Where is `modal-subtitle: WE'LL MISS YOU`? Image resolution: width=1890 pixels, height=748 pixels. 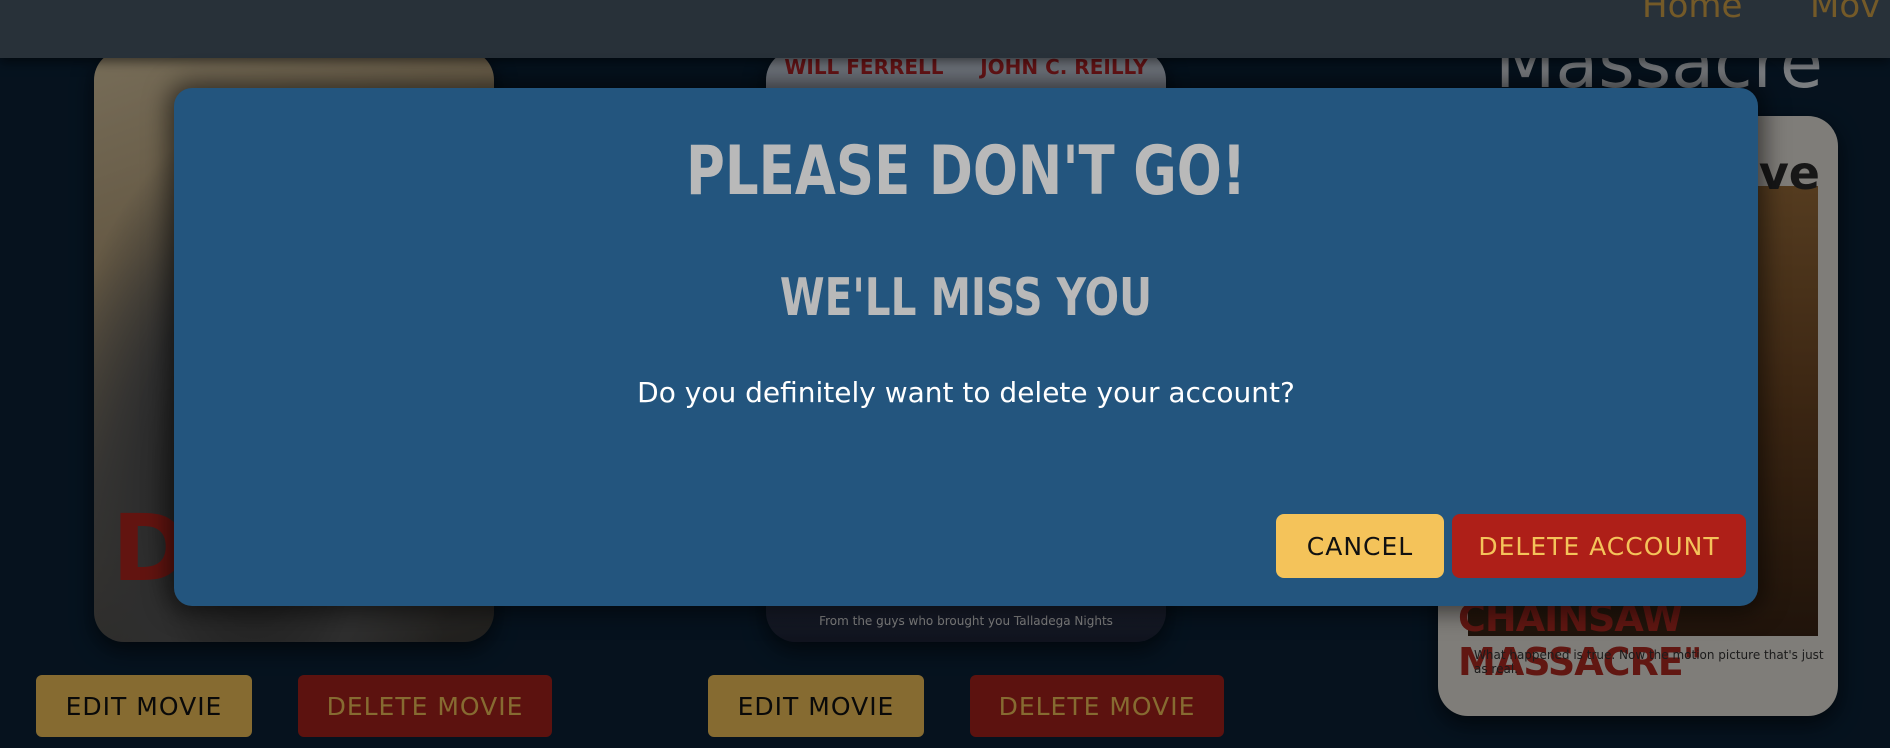
modal-subtitle: WE'LL MISS YOU is located at coordinates (966, 298).